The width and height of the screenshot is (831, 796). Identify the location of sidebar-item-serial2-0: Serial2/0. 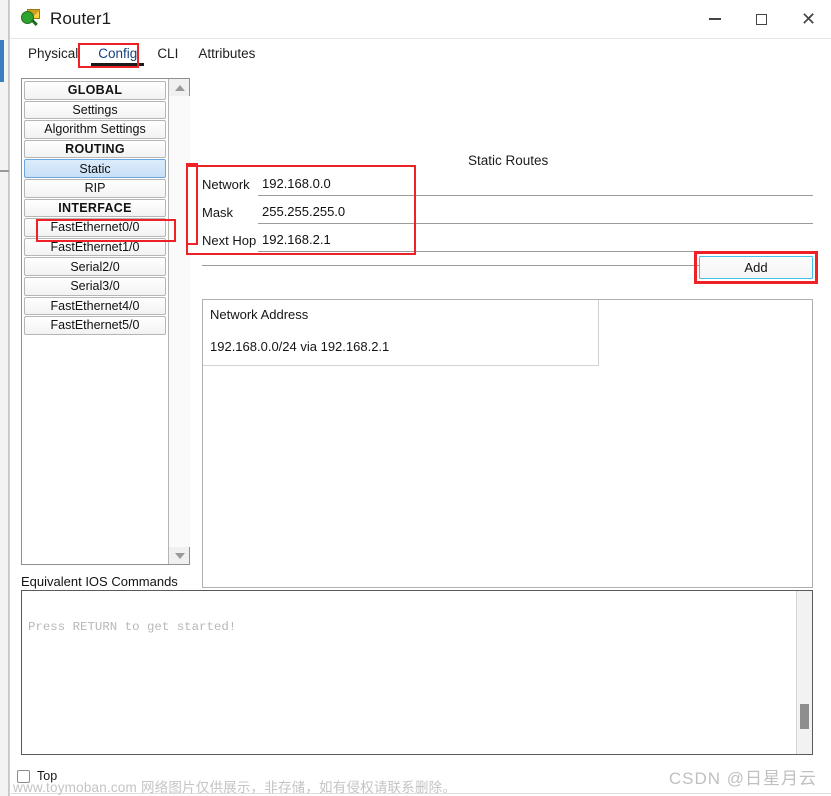
(95, 266).